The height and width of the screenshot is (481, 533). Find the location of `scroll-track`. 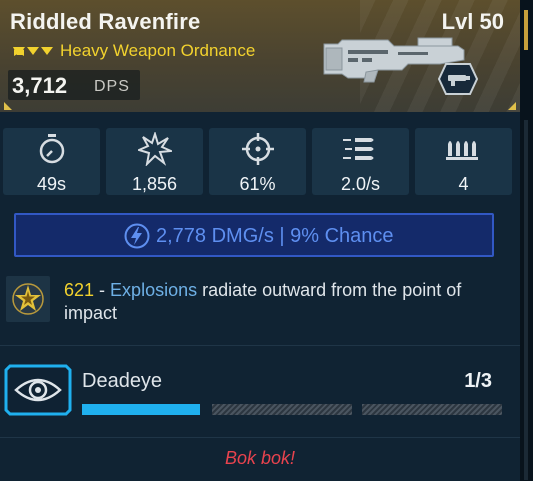

scroll-track is located at coordinates (526, 300).